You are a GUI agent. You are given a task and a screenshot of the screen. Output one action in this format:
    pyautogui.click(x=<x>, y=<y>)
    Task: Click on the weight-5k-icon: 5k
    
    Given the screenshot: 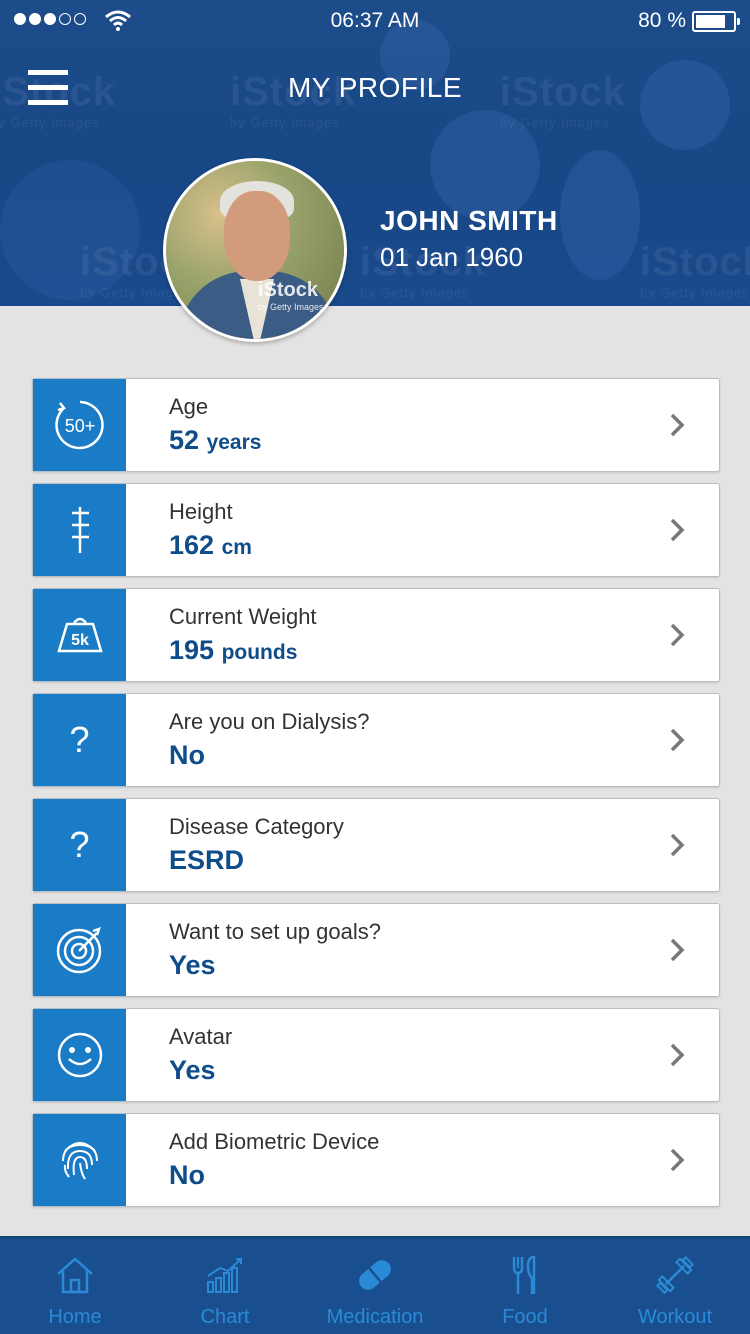 What is the action you would take?
    pyautogui.click(x=79, y=635)
    